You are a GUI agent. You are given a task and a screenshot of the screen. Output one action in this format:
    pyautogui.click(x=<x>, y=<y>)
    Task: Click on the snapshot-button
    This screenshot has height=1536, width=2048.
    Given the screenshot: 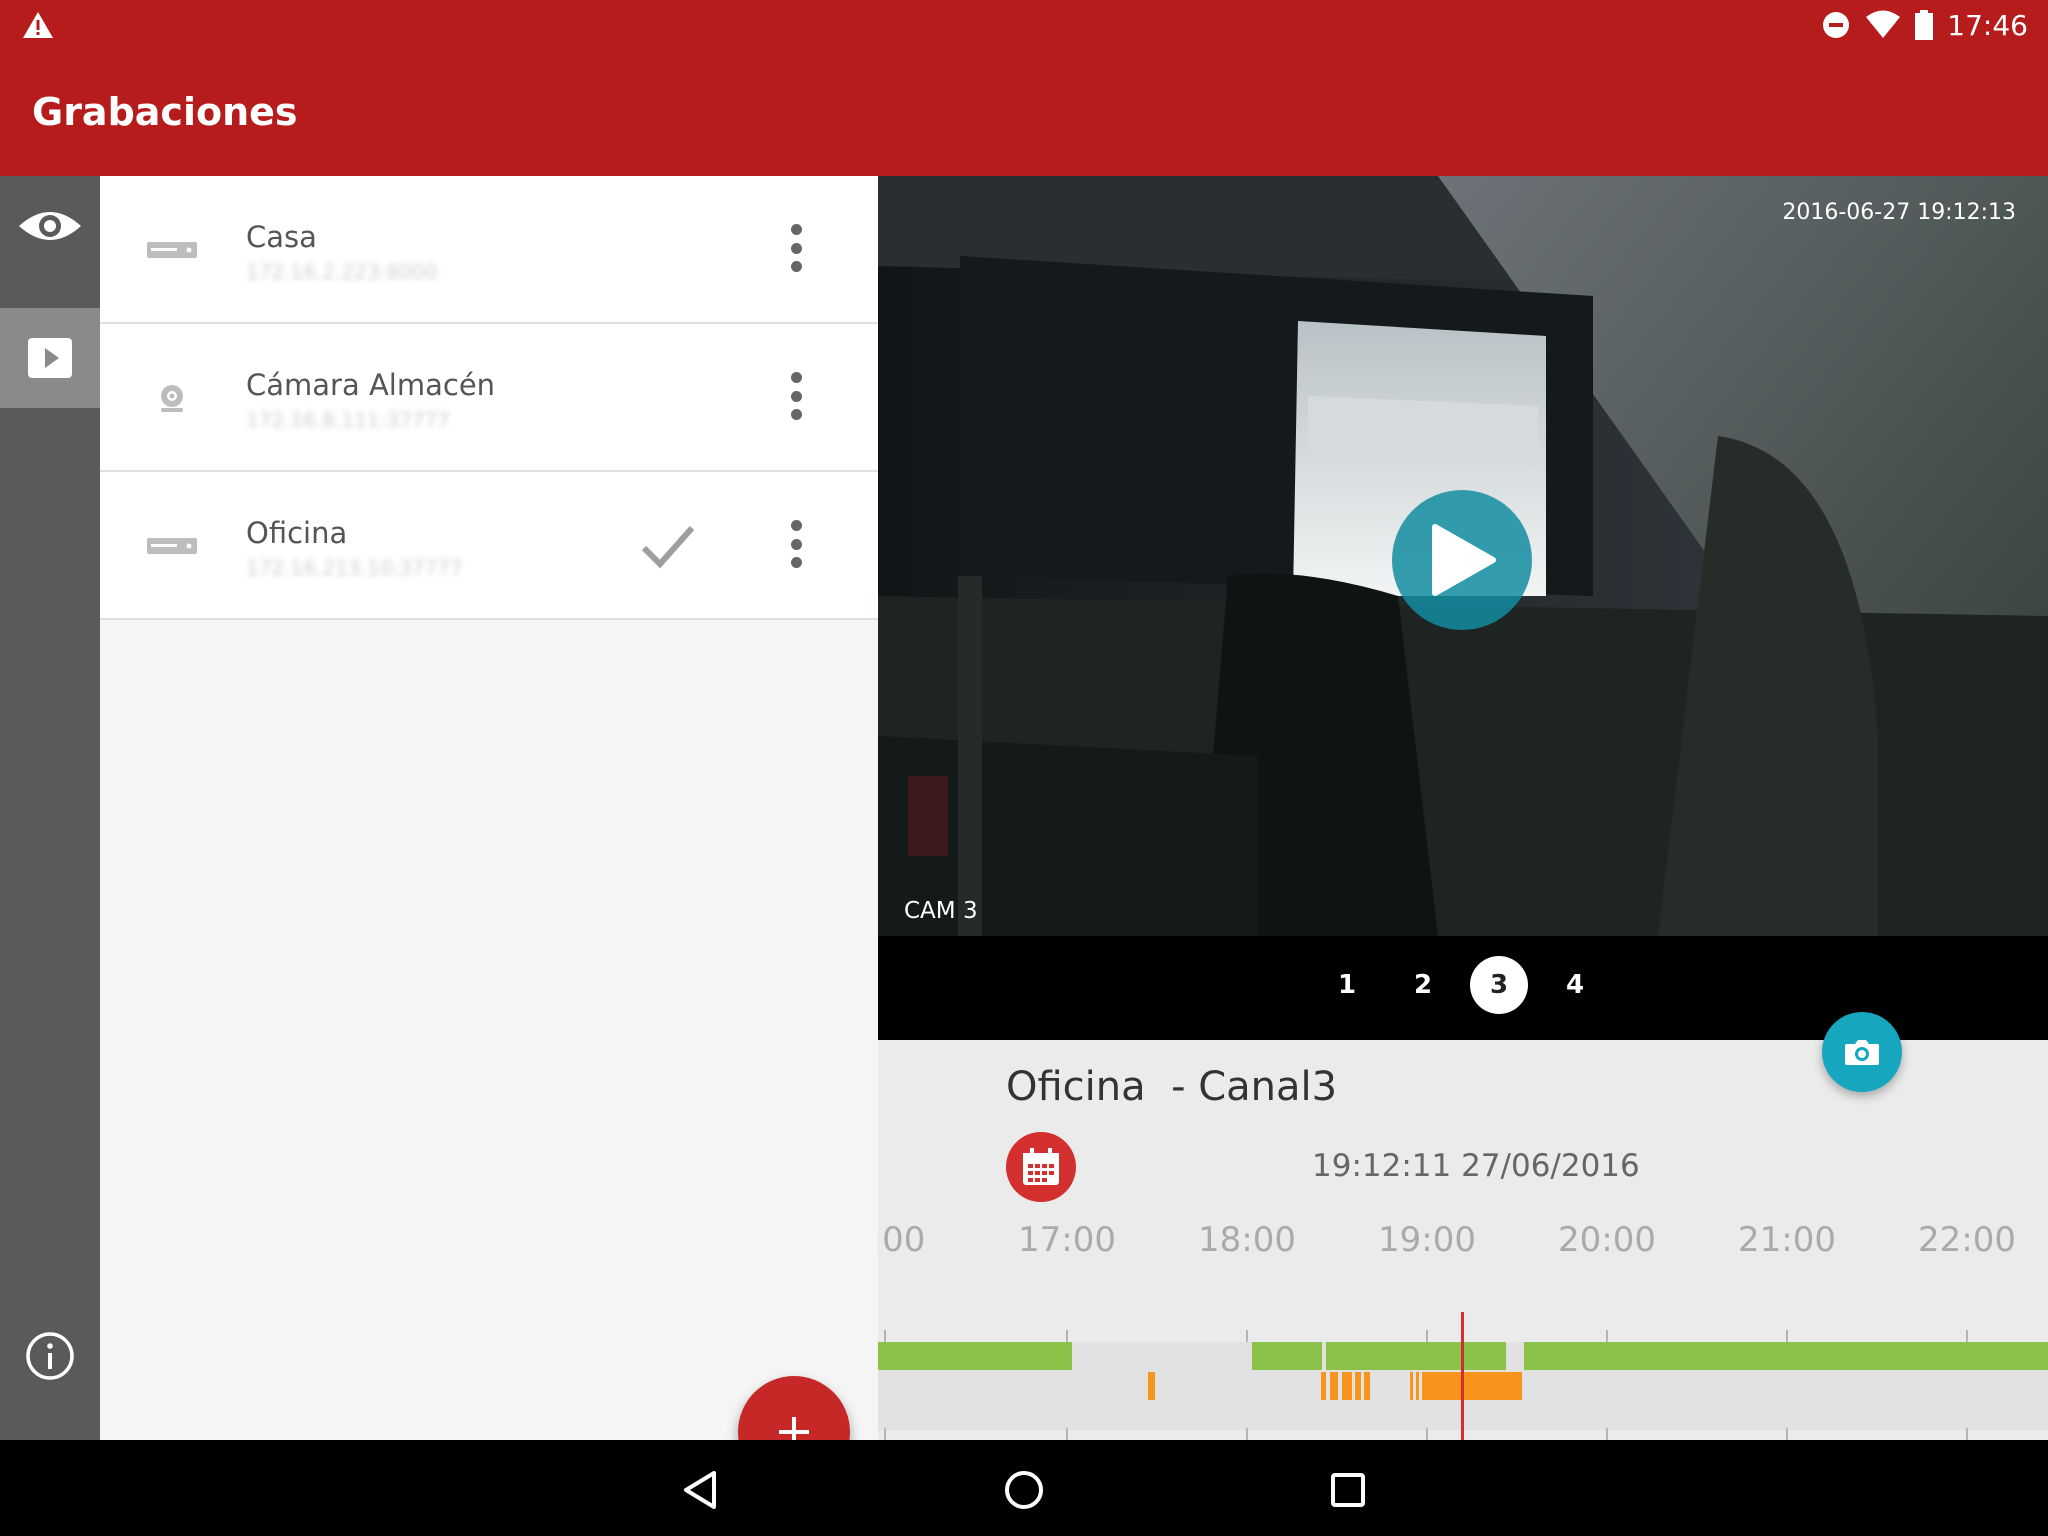 What is the action you would take?
    pyautogui.click(x=1862, y=1052)
    